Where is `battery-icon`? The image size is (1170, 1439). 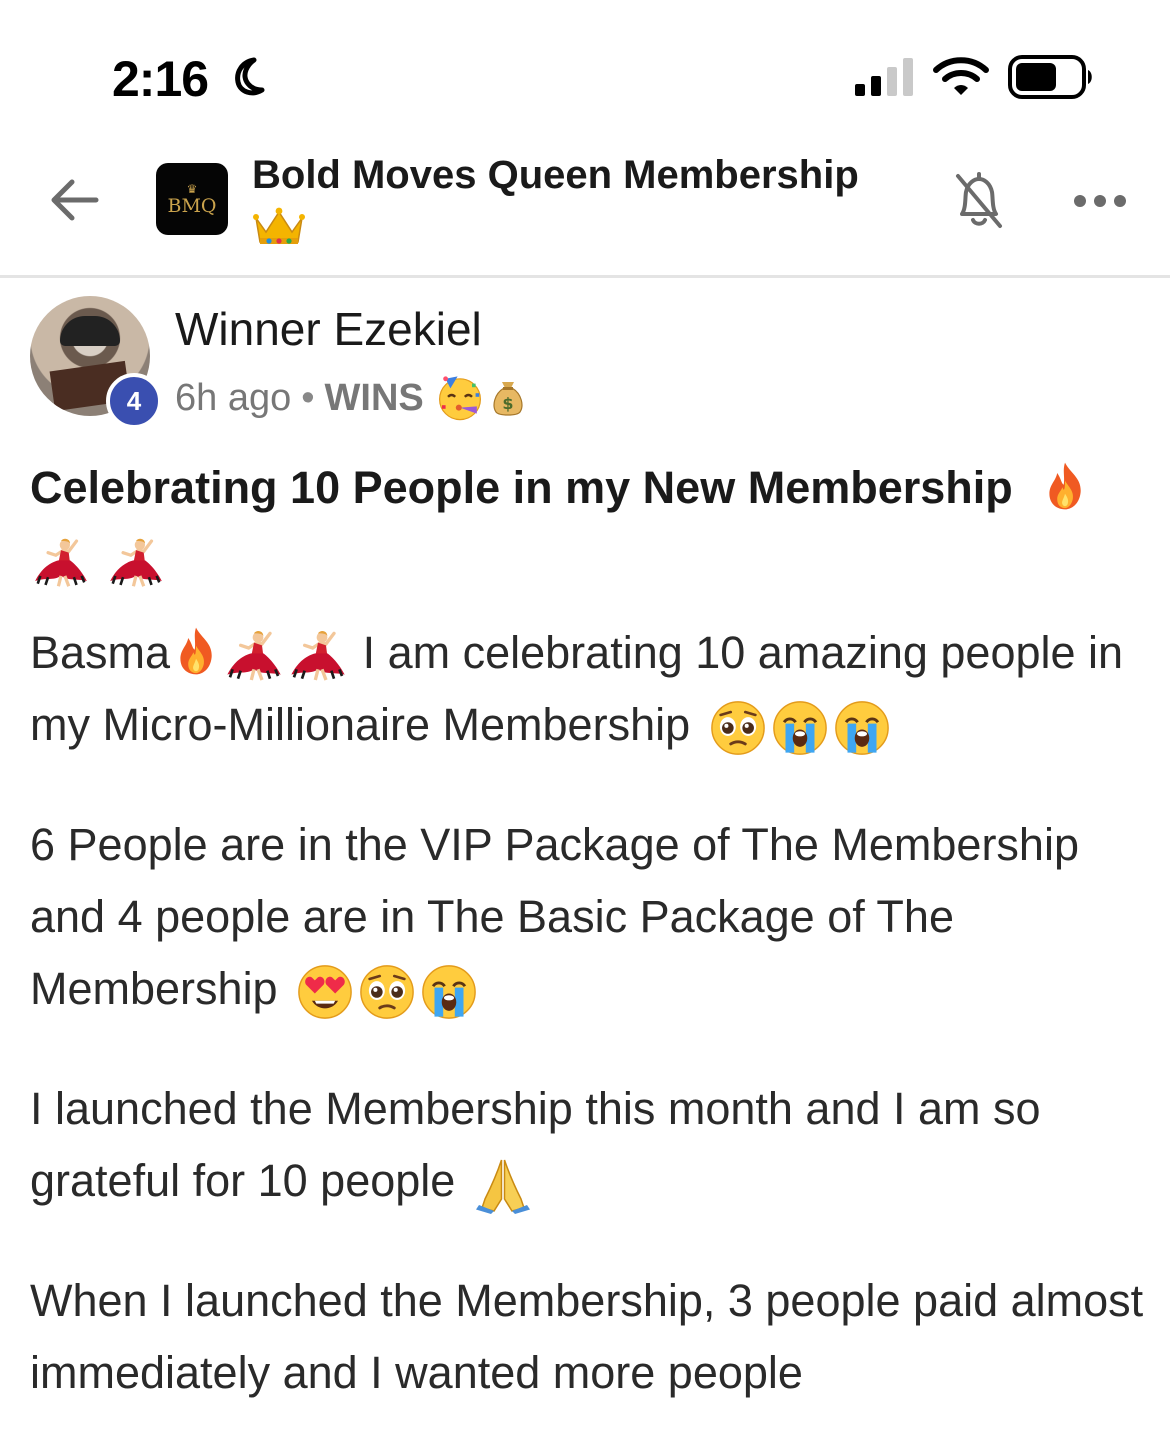 battery-icon is located at coordinates (1050, 77).